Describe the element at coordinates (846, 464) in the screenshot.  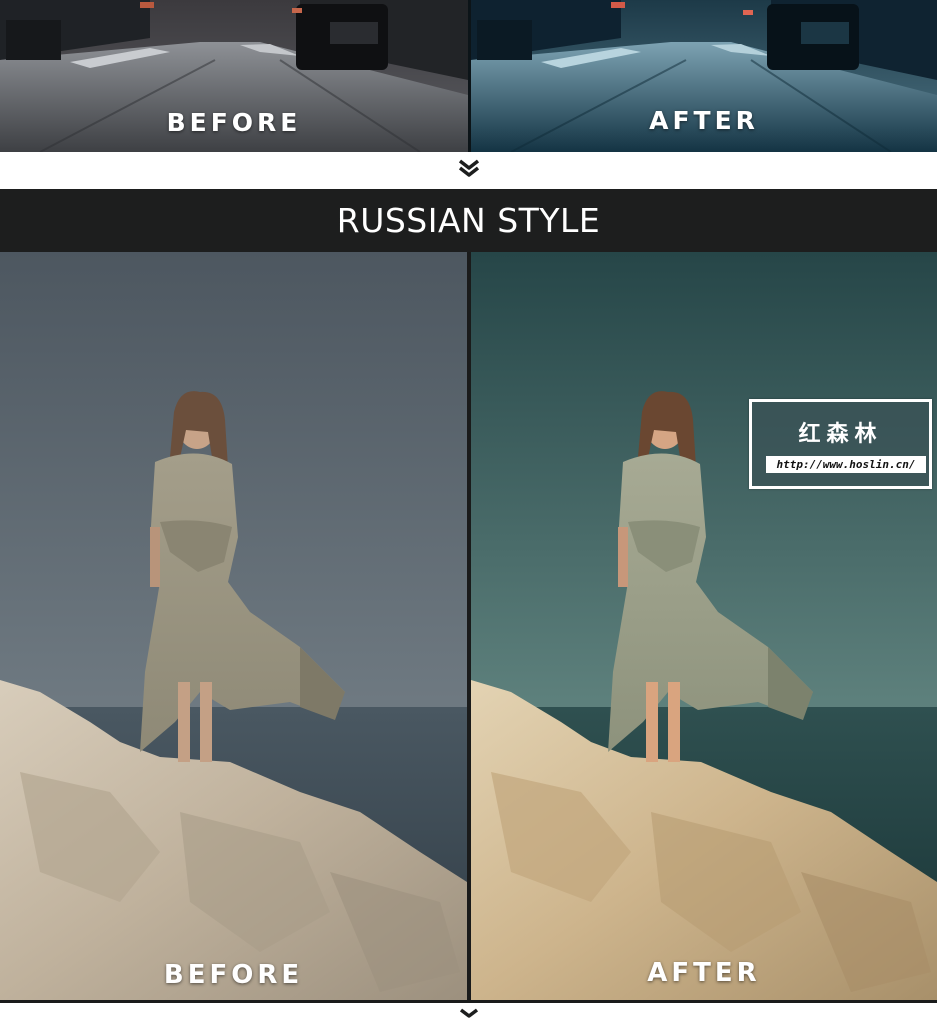
I see `watermark-url: http://www.hoslin.cn/` at that location.